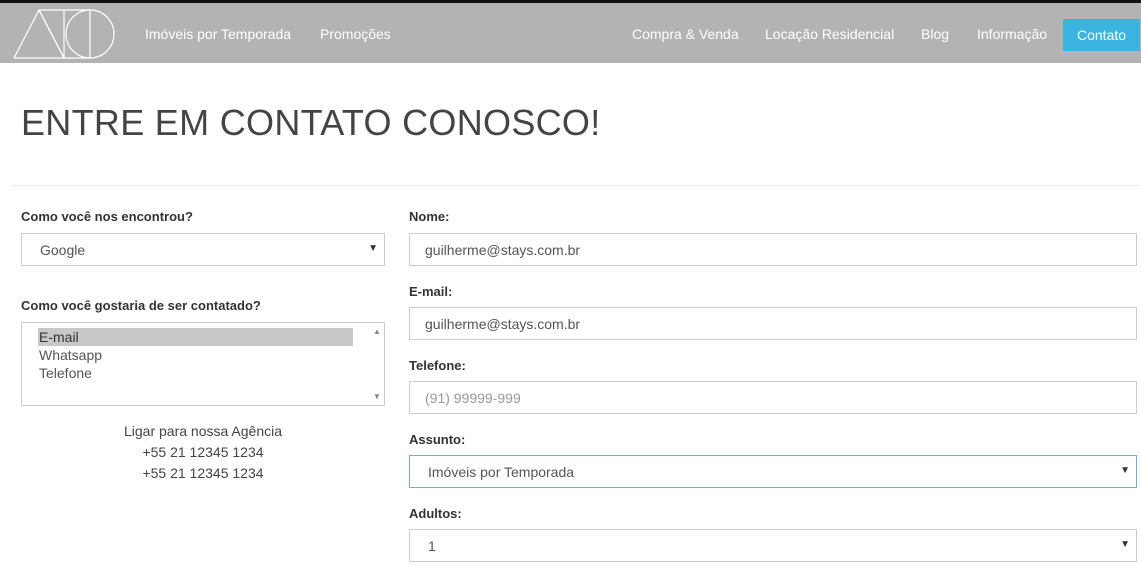 The width and height of the screenshot is (1141, 566). What do you see at coordinates (311, 122) in the screenshot?
I see `page-title: ENTRE EM CONTATO CONOSCO!` at bounding box center [311, 122].